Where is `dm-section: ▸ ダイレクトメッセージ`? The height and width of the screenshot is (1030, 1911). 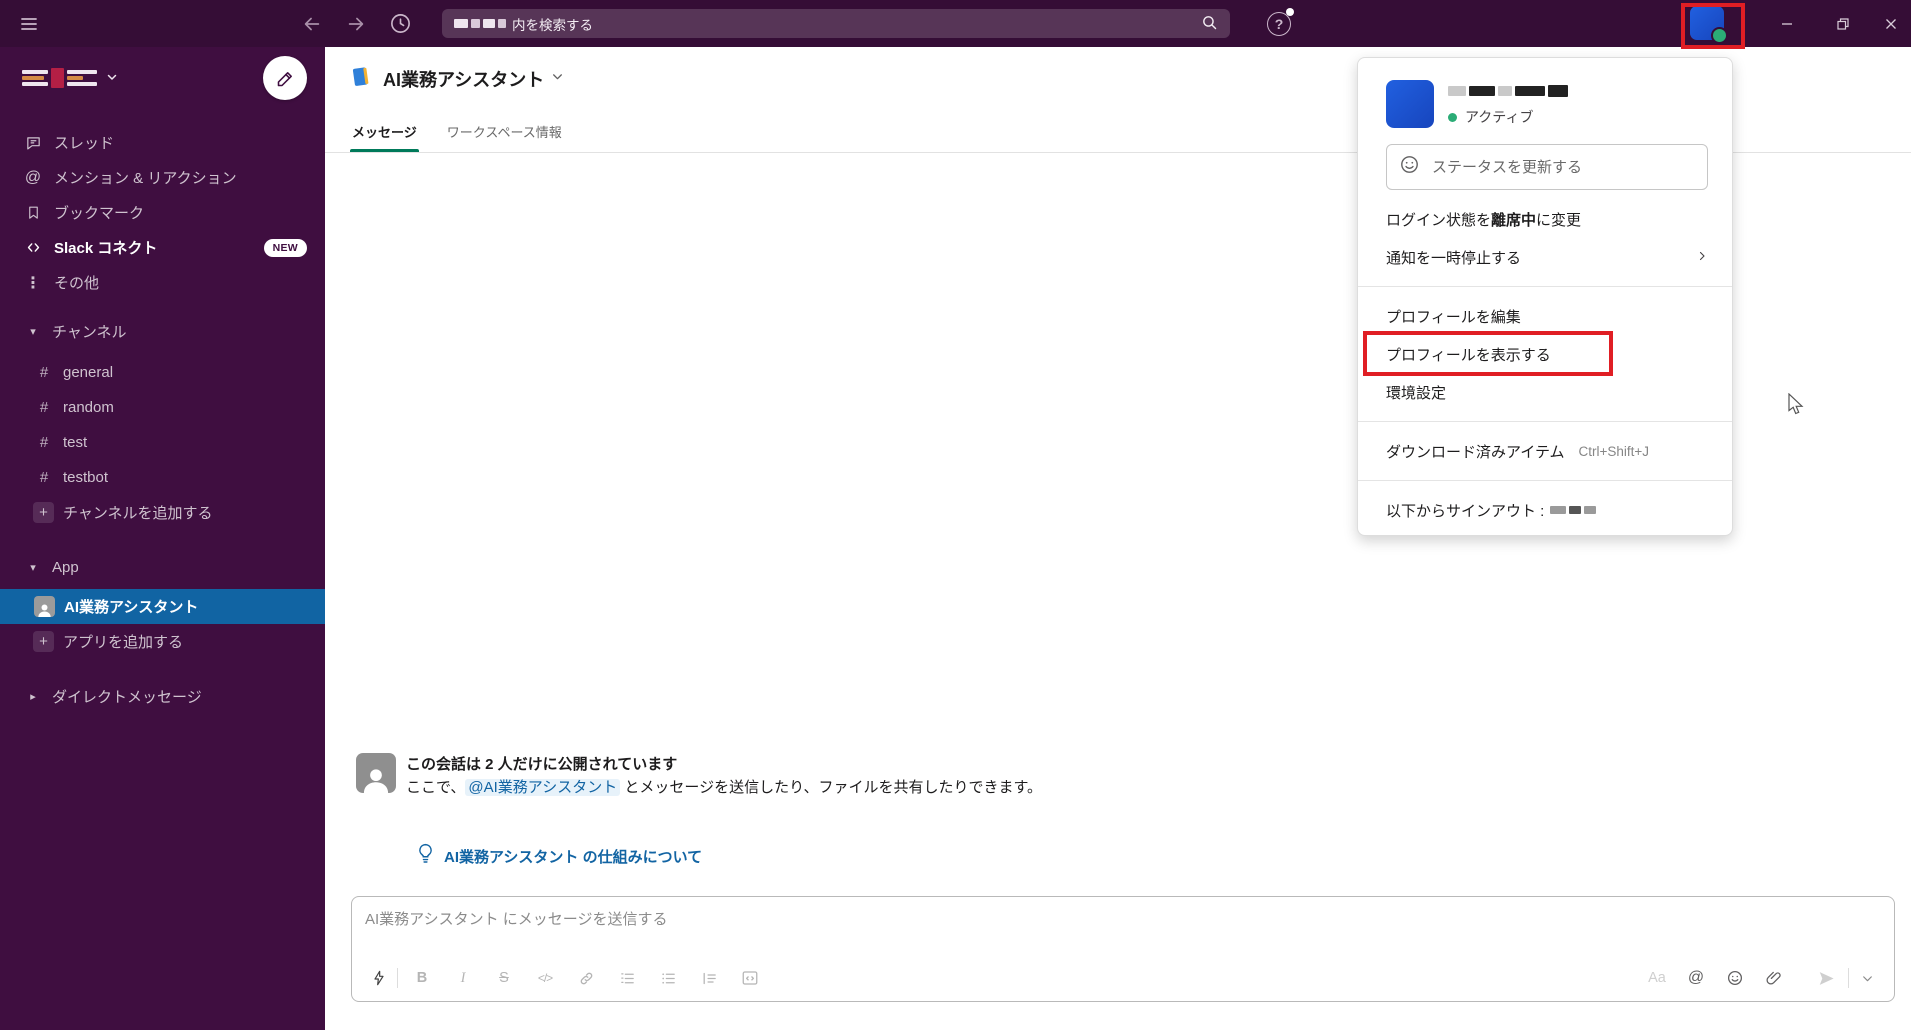 dm-section: ▸ ダイレクトメッセージ is located at coordinates (162, 696).